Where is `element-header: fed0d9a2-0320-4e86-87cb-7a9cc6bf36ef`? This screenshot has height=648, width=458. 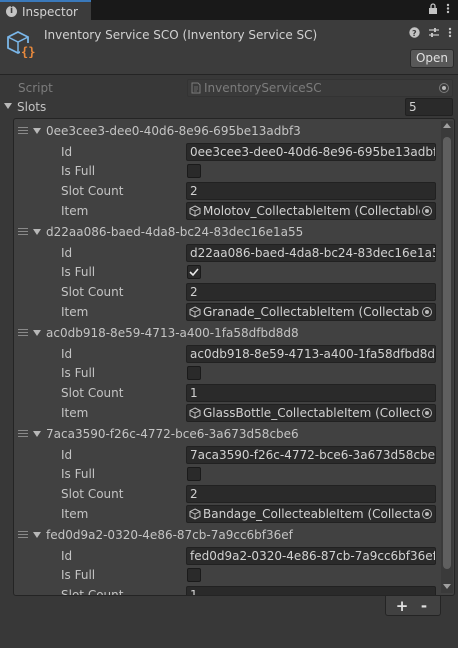 element-header: fed0d9a2-0320-4e86-87cb-7a9cc6bf36ef is located at coordinates (169, 535).